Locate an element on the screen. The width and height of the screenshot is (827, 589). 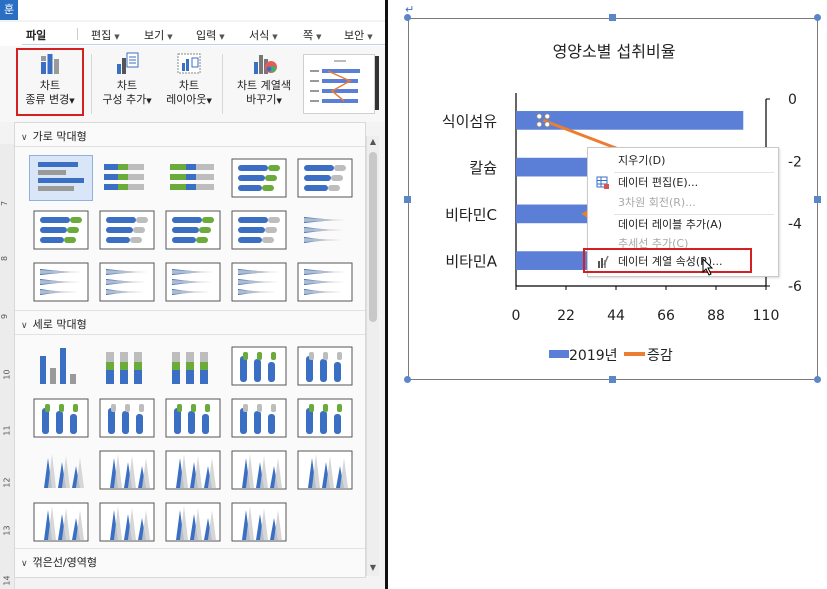
menu-item-delete: 지우기(D) is located at coordinates (683, 161).